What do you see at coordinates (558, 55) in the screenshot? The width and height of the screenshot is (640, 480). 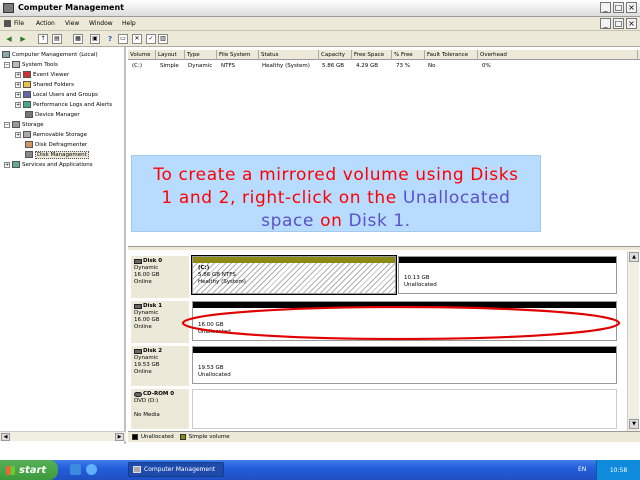 I see `column-overhead: Overhead` at bounding box center [558, 55].